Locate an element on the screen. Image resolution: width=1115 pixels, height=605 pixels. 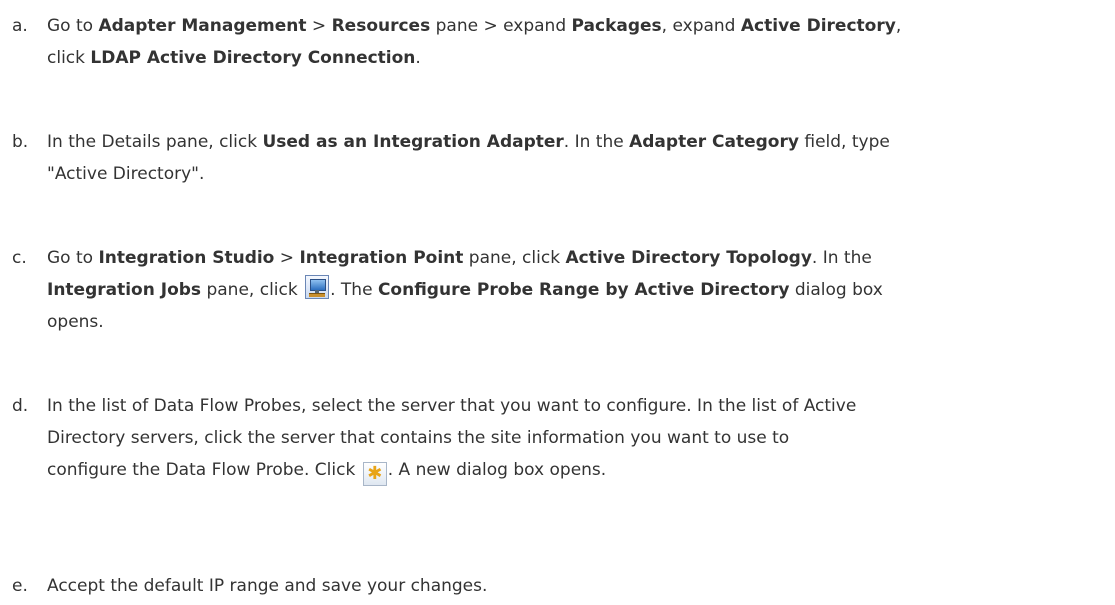
step-line: opens. is located at coordinates (559, 322).